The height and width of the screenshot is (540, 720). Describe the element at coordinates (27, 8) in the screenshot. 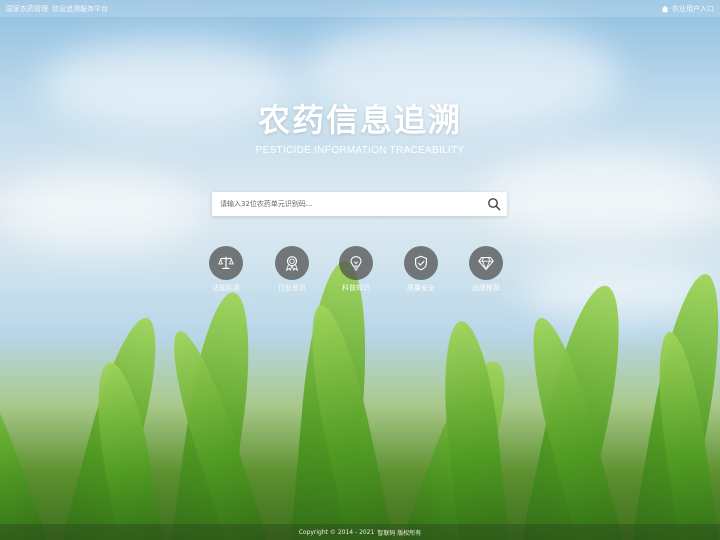

I see `topbar-text: 国家农药管理` at that location.